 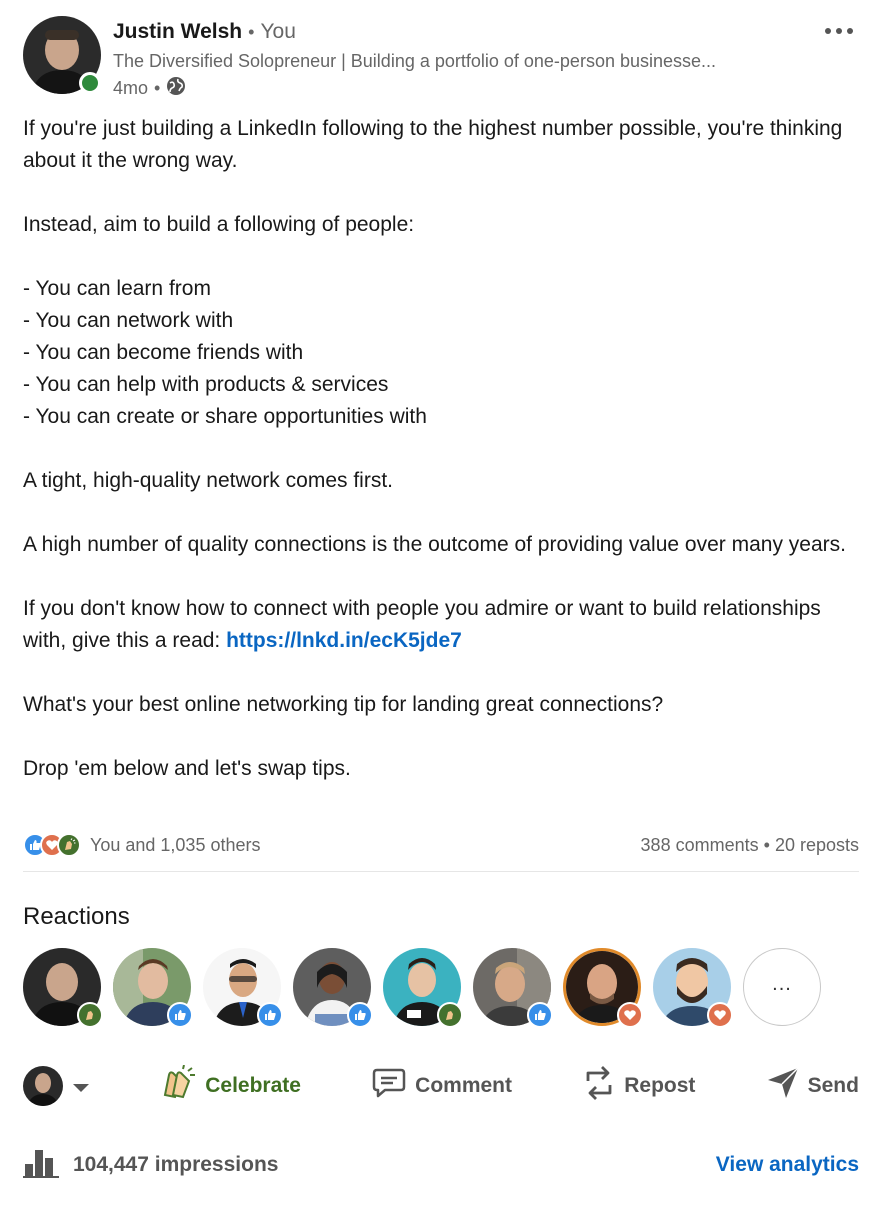 What do you see at coordinates (176, 1164) in the screenshot?
I see `impressions-count: 104,447 impressions` at bounding box center [176, 1164].